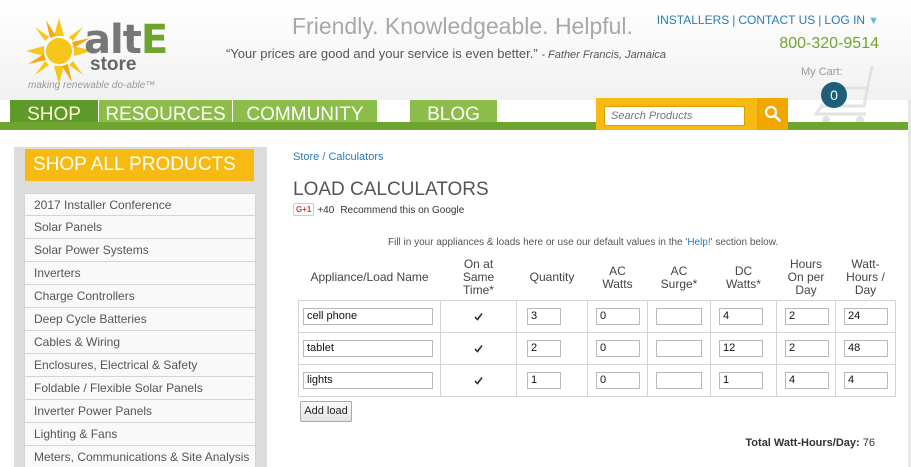 The height and width of the screenshot is (467, 911). What do you see at coordinates (544, 316) in the screenshot?
I see `quantity-input: 3` at bounding box center [544, 316].